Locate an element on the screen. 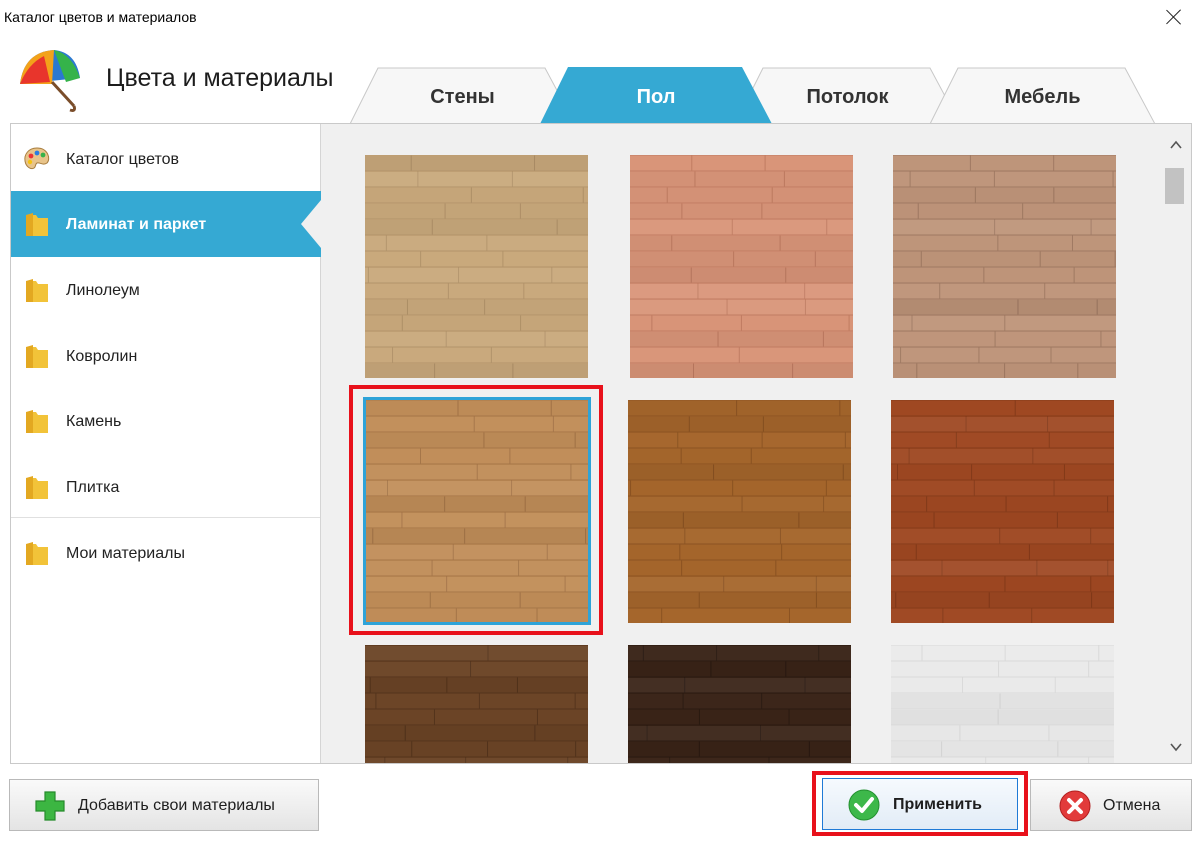  sidebar-item-stone: Камень is located at coordinates (165, 421).